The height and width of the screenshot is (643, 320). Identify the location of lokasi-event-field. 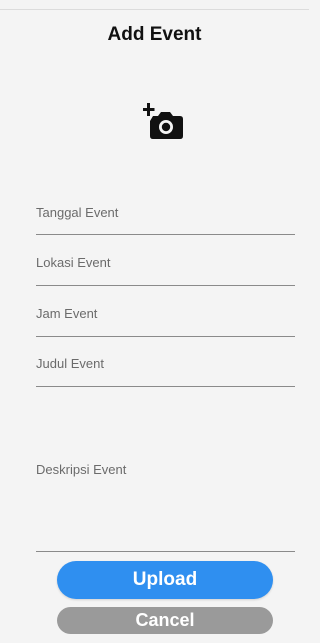
(165, 270).